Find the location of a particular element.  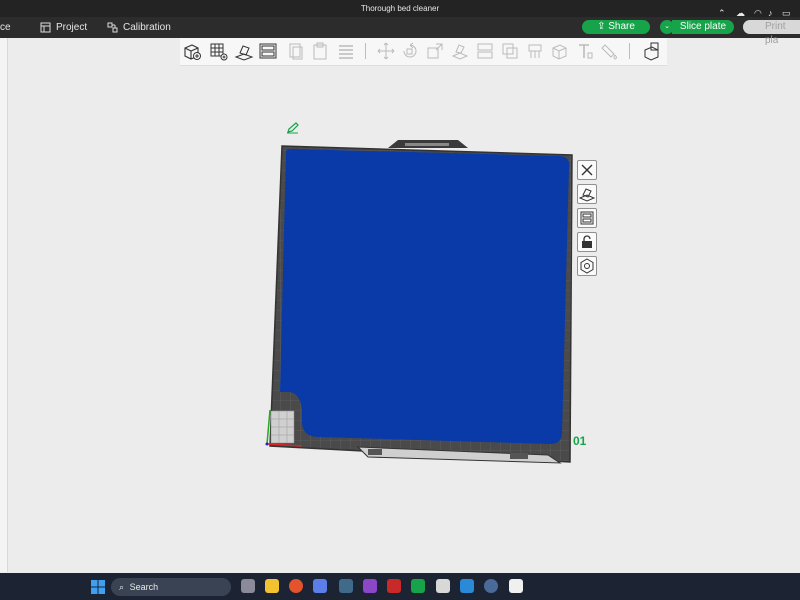

plate-handle-slot is located at coordinates (427, 144).